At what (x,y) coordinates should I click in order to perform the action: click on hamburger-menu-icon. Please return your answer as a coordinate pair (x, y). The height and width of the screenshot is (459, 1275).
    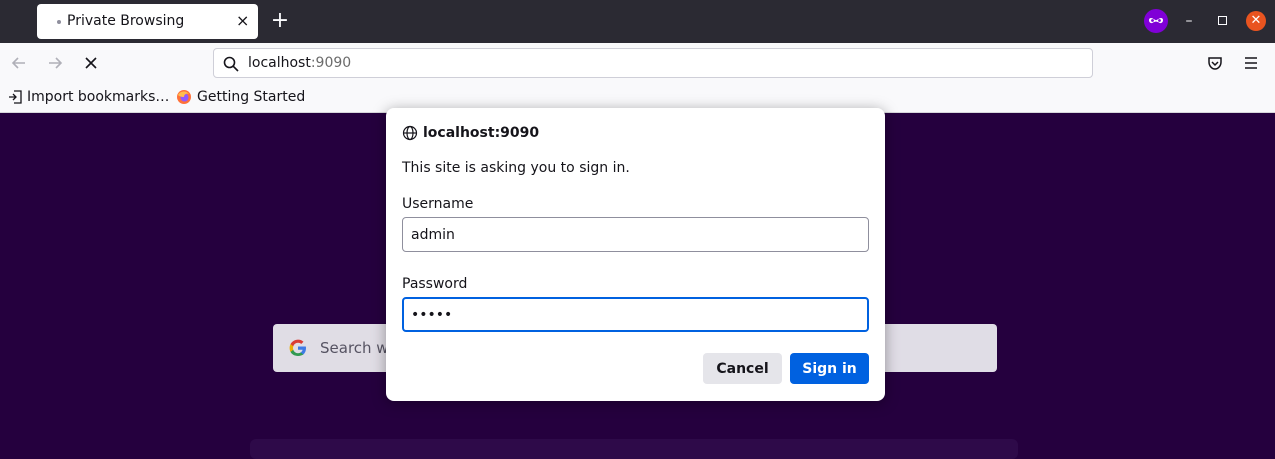
    Looking at the image, I should click on (1251, 63).